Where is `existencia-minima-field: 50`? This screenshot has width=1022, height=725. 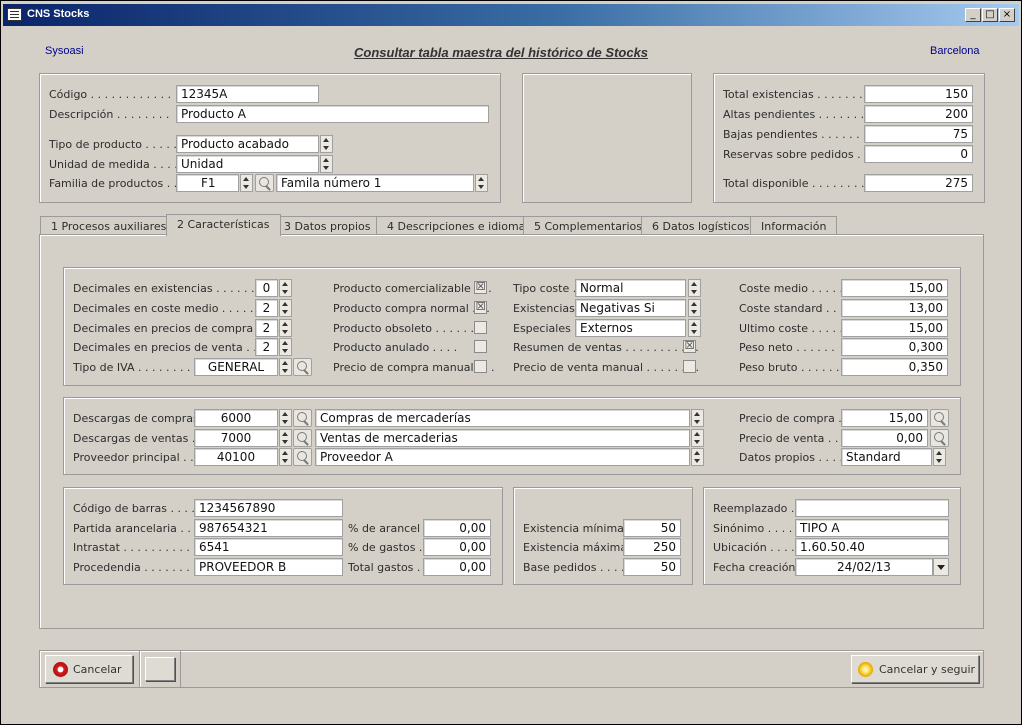
existencia-minima-field: 50 is located at coordinates (652, 528).